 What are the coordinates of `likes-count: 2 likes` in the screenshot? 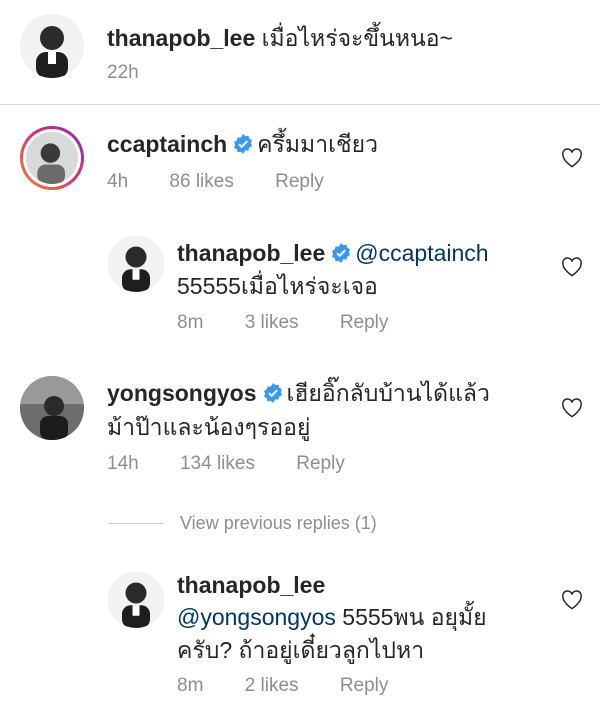 It's located at (272, 685).